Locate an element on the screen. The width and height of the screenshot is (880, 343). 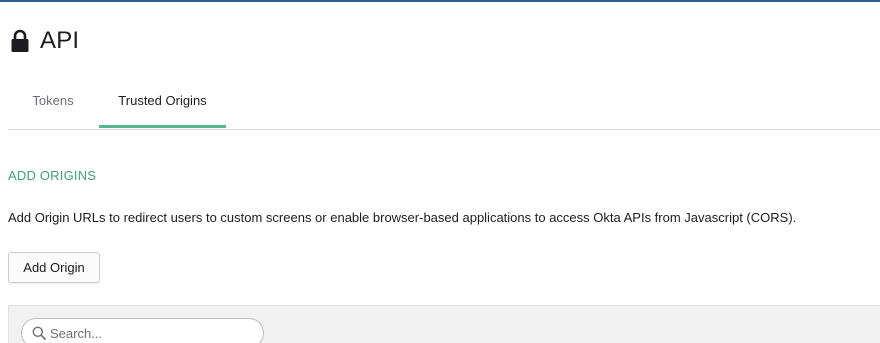
search-icon is located at coordinates (39, 333).